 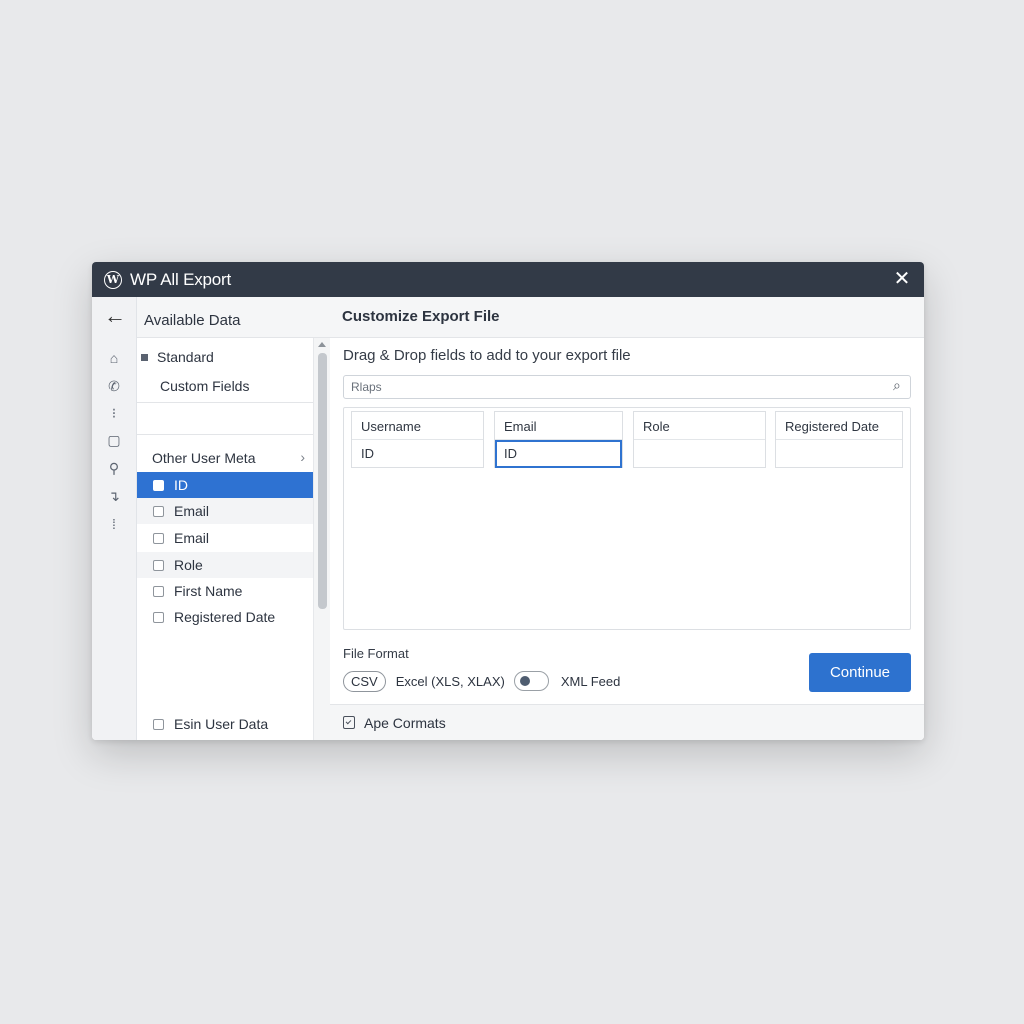 I want to click on chevron-right-icon: ›, so click(x=302, y=457).